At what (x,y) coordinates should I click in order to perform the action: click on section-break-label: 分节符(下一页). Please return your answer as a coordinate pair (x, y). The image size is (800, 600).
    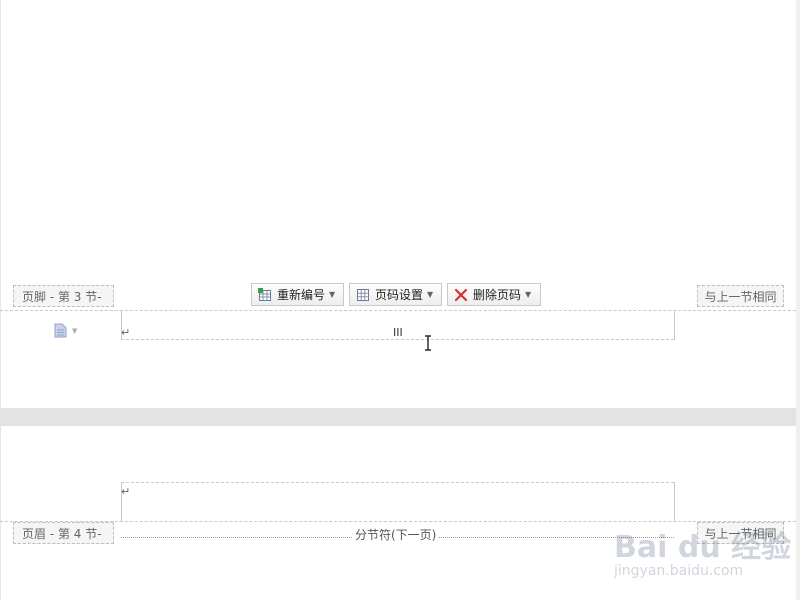
    Looking at the image, I should click on (396, 534).